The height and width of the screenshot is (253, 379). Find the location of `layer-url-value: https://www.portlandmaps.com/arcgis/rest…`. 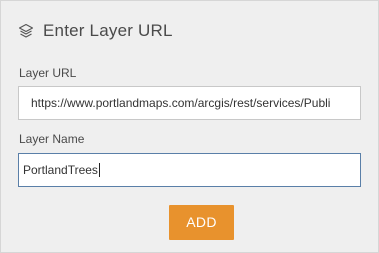

layer-url-value: https://www.portlandmaps.com/arcgis/rest… is located at coordinates (181, 103).